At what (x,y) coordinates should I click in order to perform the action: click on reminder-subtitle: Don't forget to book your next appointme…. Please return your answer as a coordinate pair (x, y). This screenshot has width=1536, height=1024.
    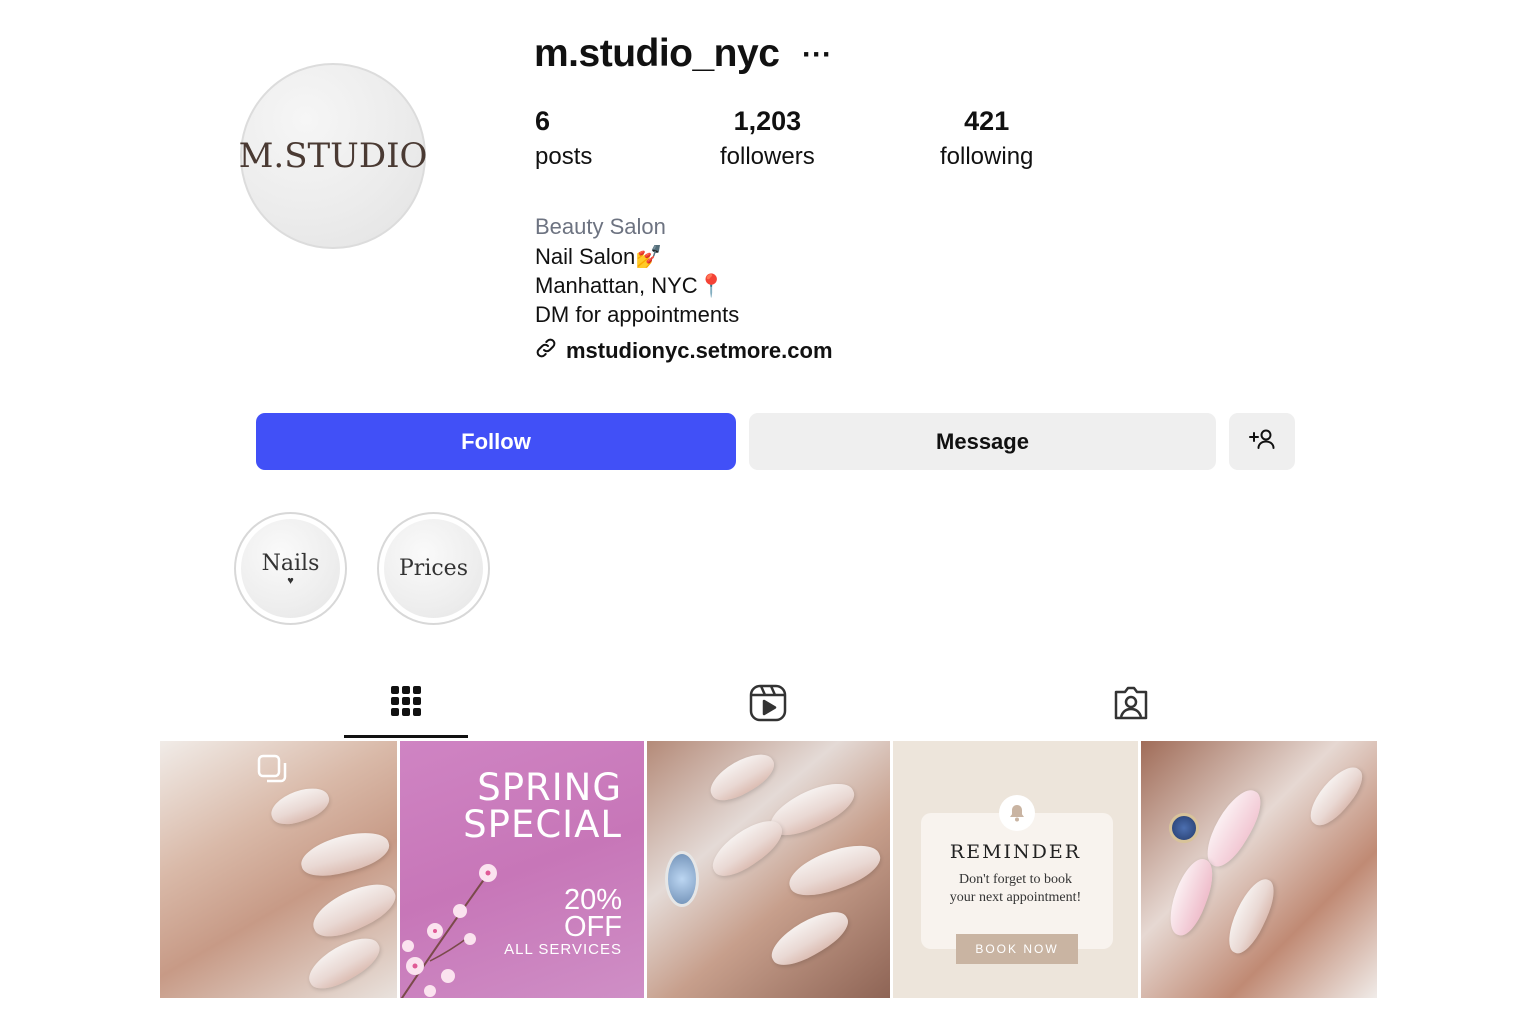
    Looking at the image, I should click on (1015, 889).